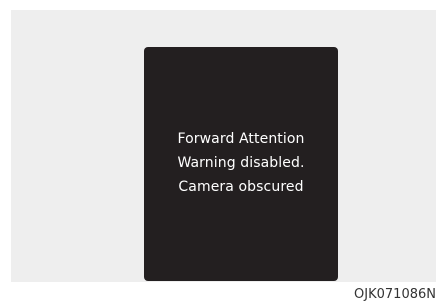 Image resolution: width=446 pixels, height=307 pixels. I want to click on figure-code: OJK071086N, so click(395, 294).